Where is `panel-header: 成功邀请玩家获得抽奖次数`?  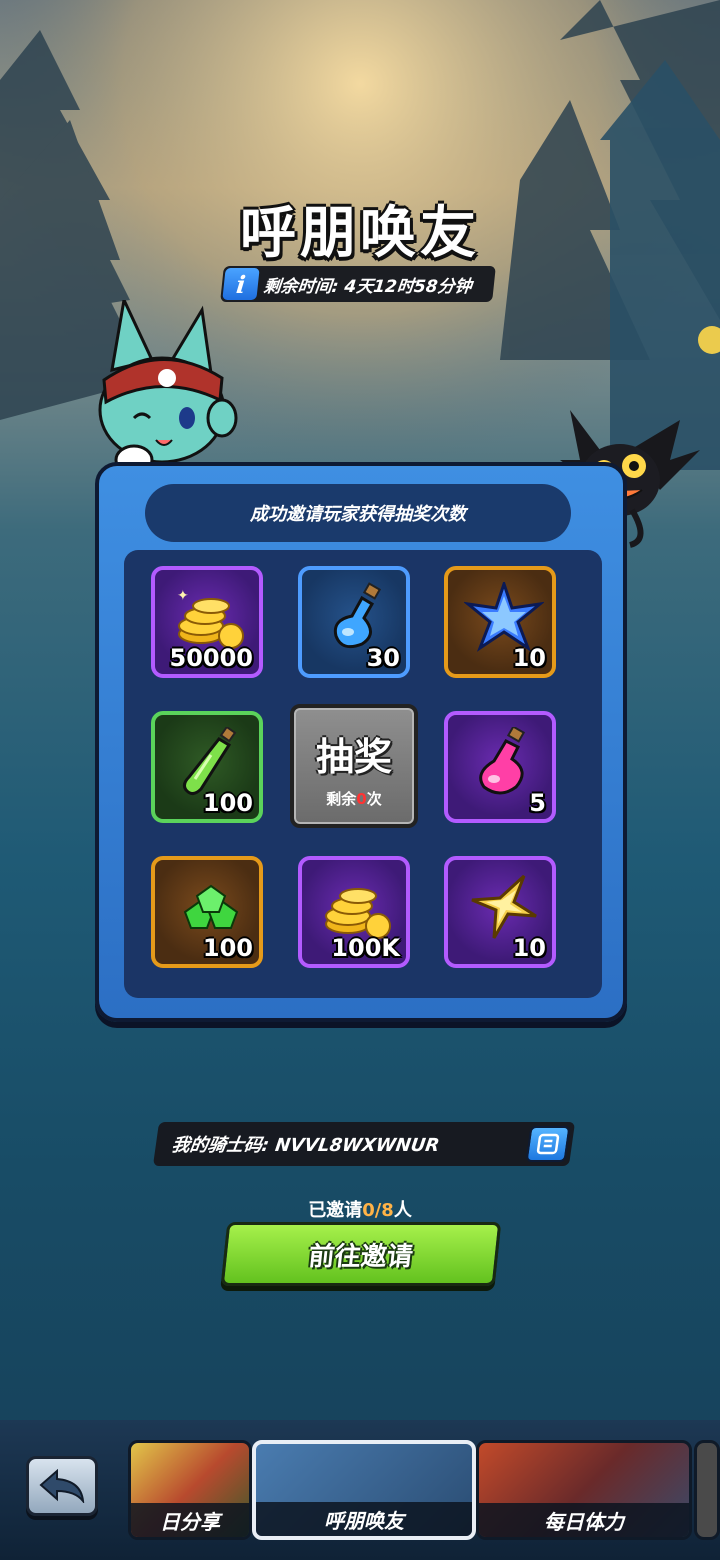
panel-header: 成功邀请玩家获得抽奖次数 is located at coordinates (358, 513).